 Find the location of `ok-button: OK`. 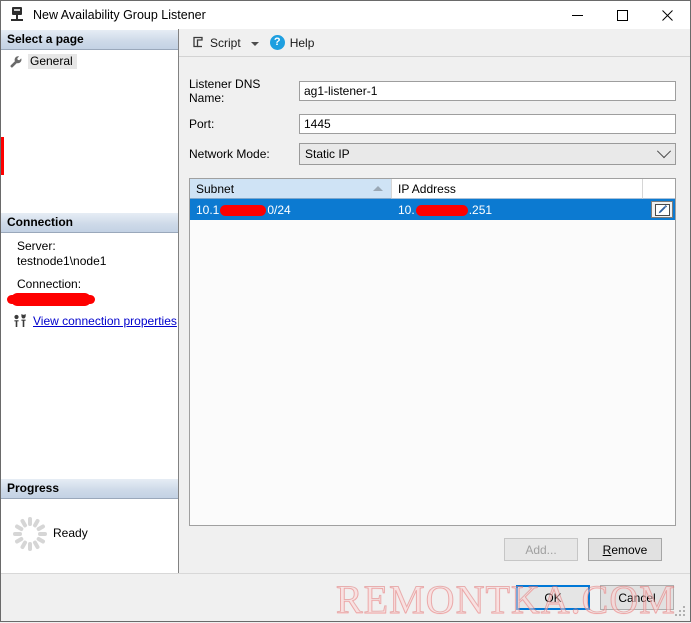

ok-button: OK is located at coordinates (553, 597).